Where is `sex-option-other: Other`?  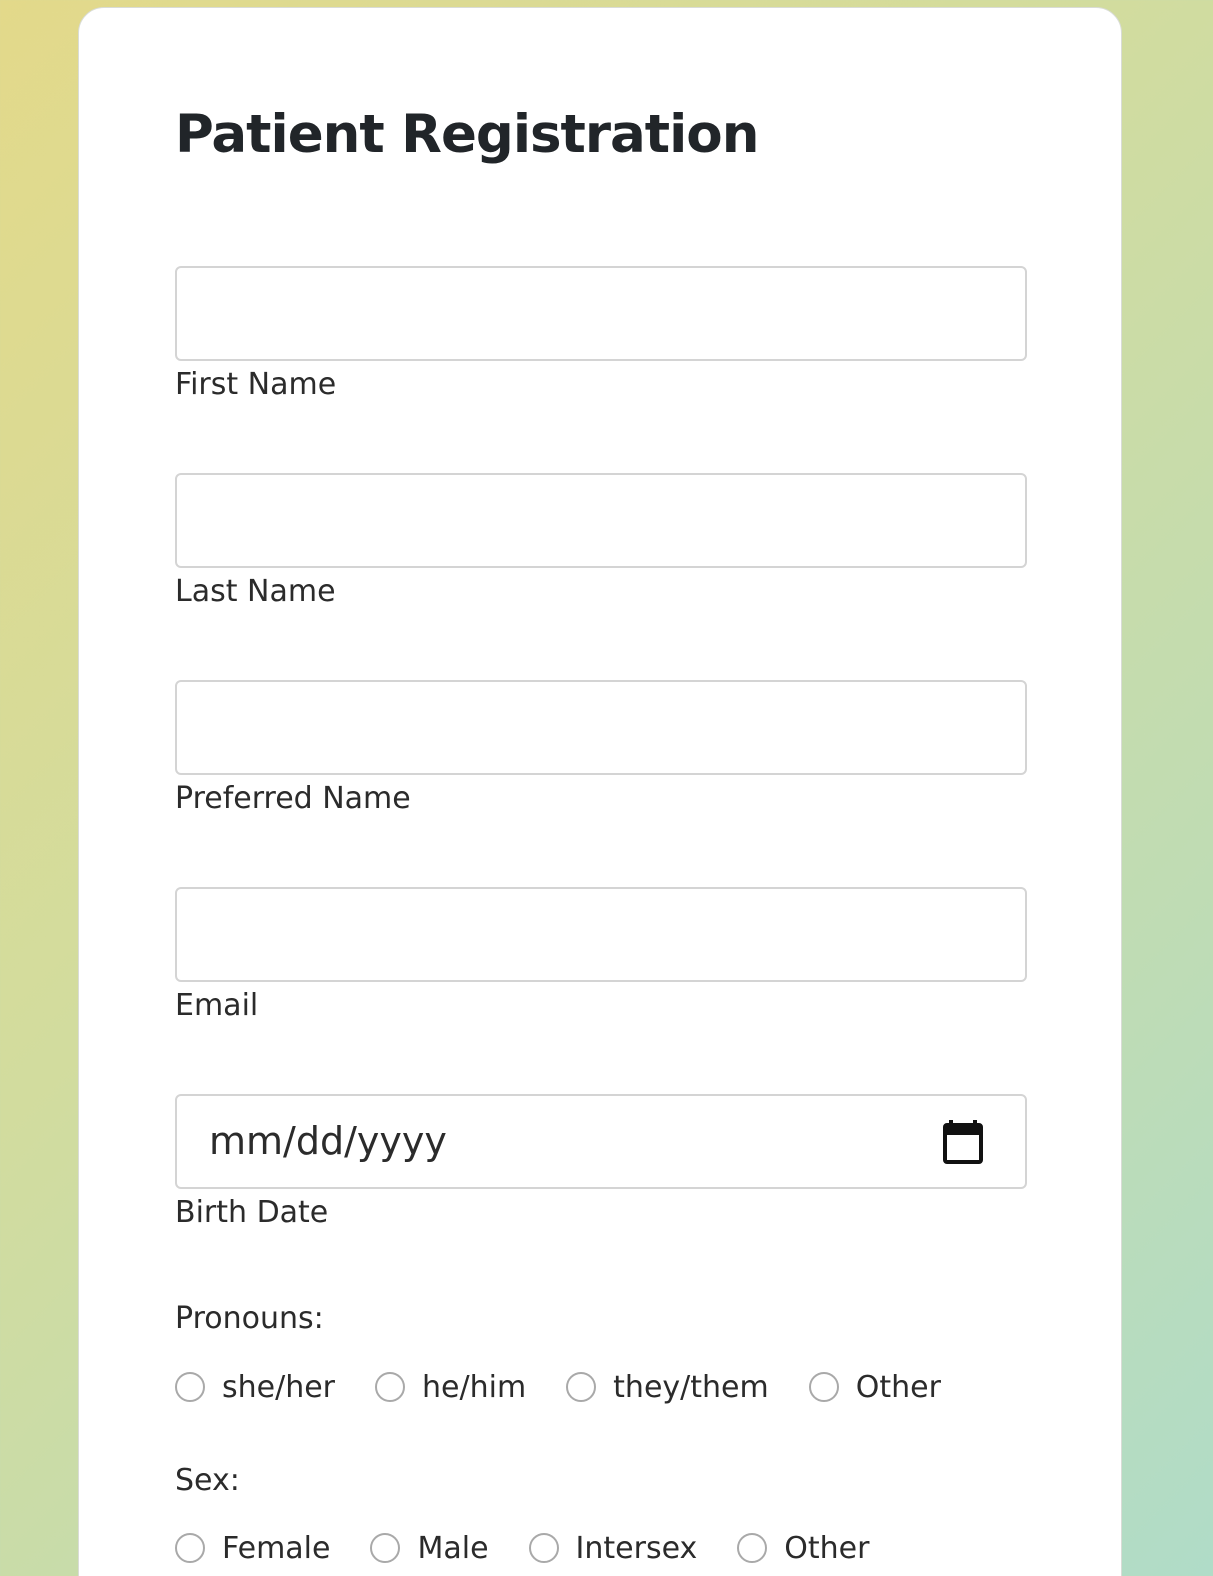
sex-option-other: Other is located at coordinates (803, 1548).